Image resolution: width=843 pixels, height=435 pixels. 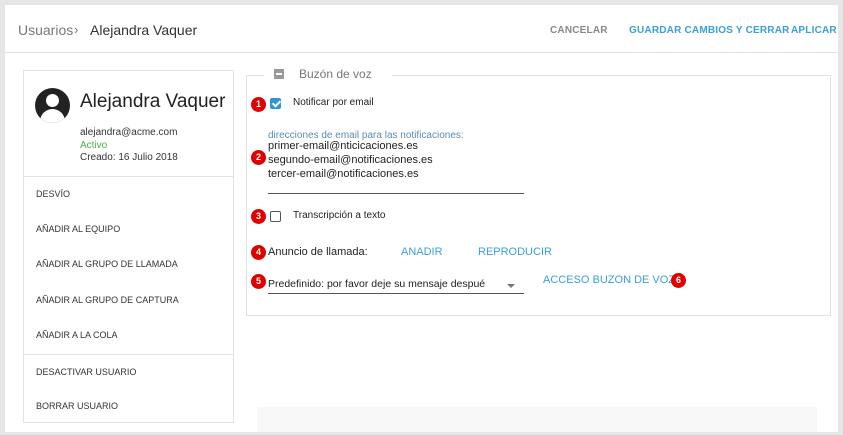 What do you see at coordinates (128, 194) in the screenshot?
I see `menu-item-forwarding: DESVÍO` at bounding box center [128, 194].